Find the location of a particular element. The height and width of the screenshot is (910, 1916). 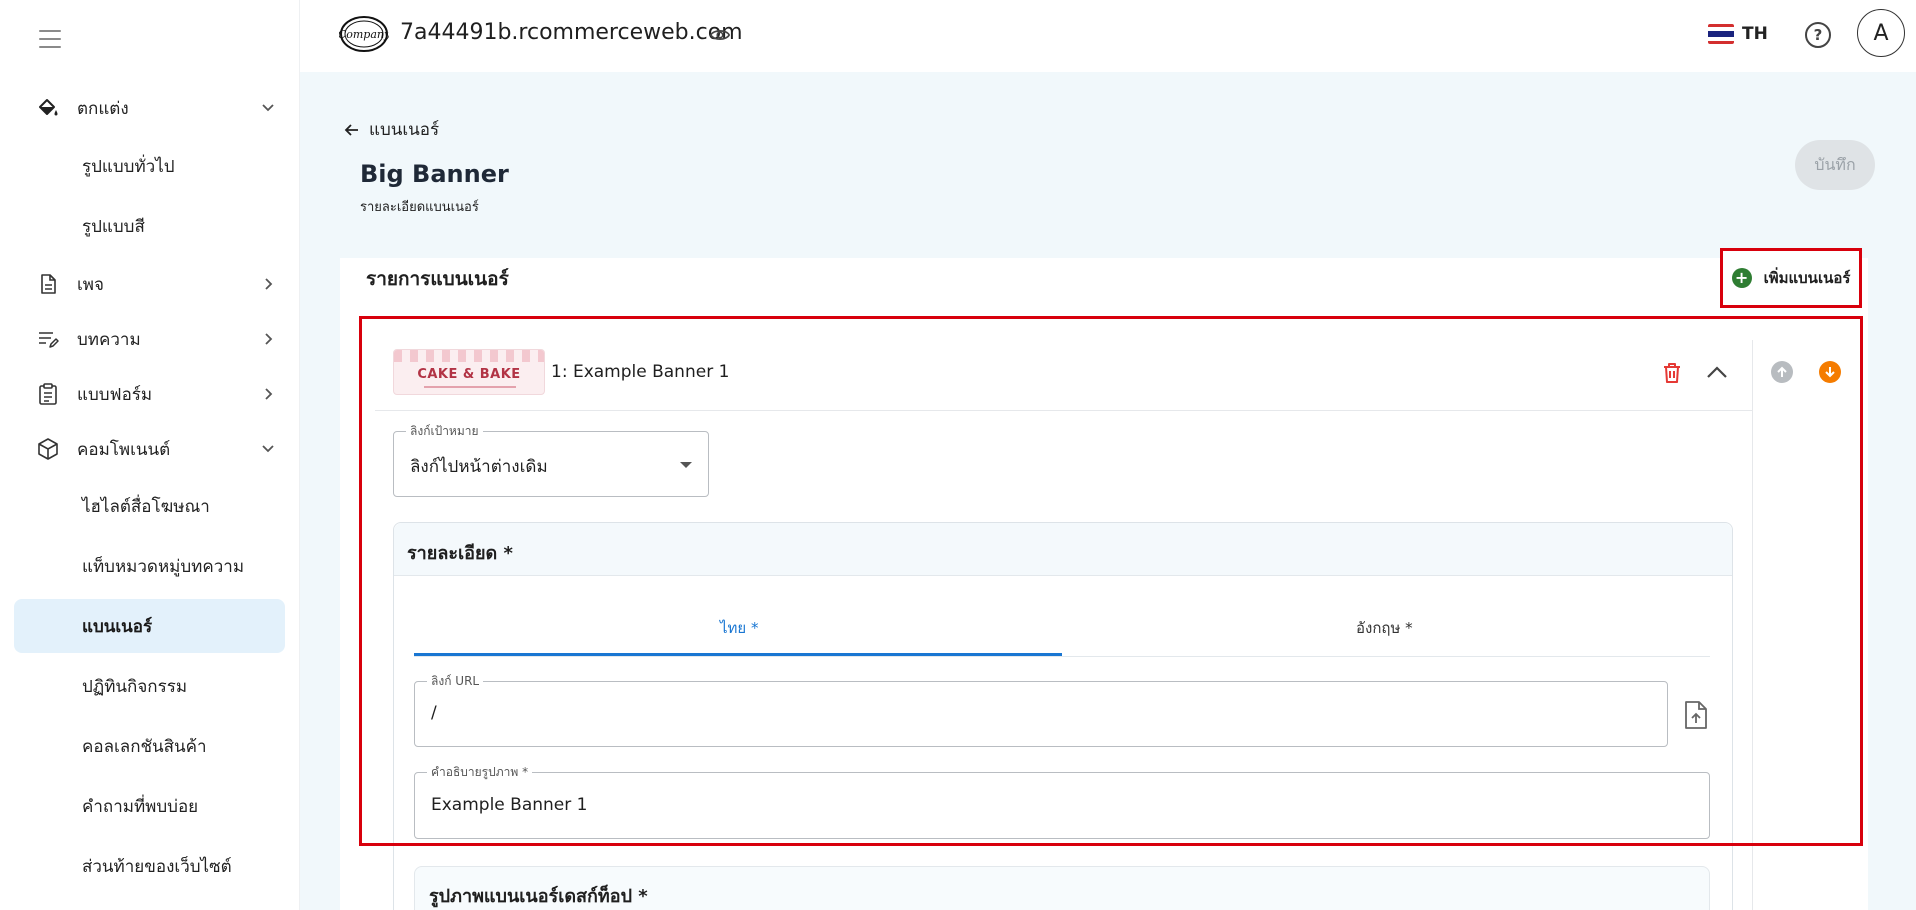

sidebar-item-label: คำถามที่พบบ่อย is located at coordinates (140, 806).